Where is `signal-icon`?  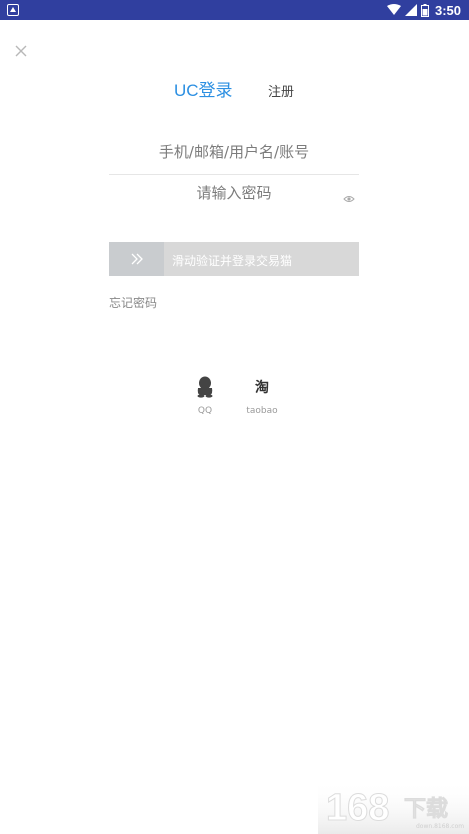 signal-icon is located at coordinates (410, 10).